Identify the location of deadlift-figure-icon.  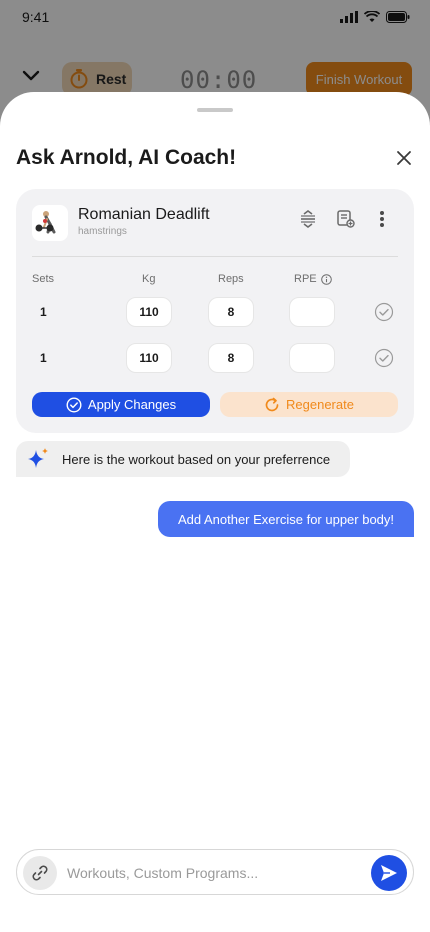
(45, 222).